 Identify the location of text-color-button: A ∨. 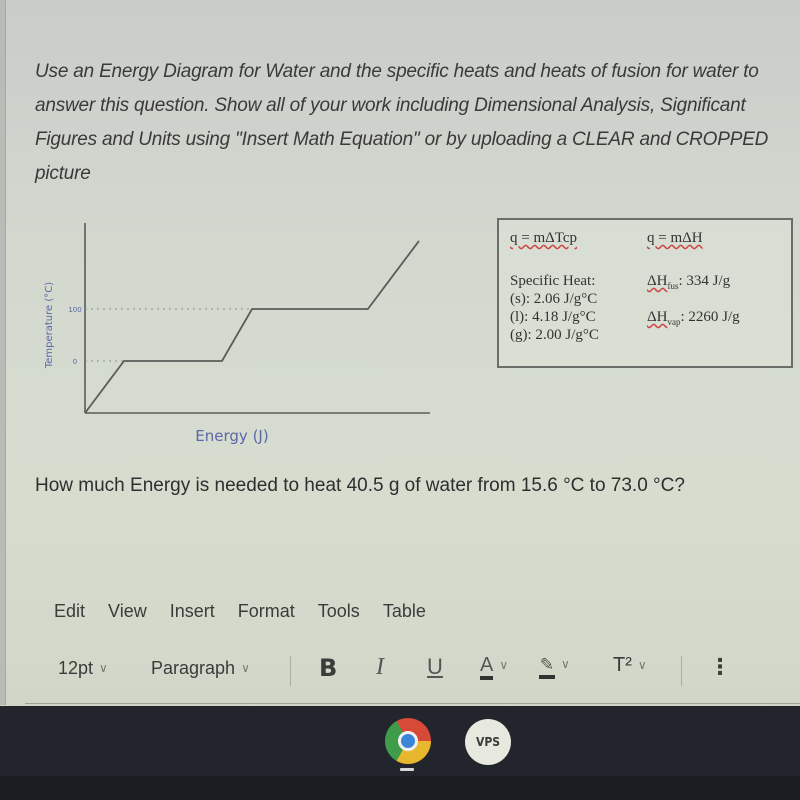
(494, 667).